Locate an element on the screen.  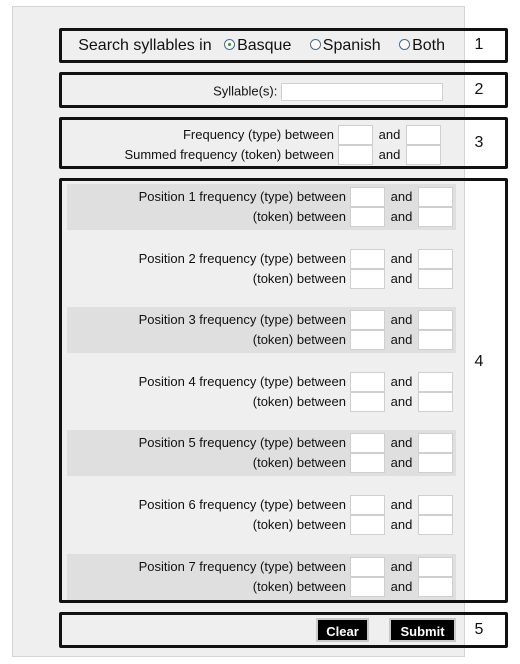
submit-button: Submit is located at coordinates (422, 630).